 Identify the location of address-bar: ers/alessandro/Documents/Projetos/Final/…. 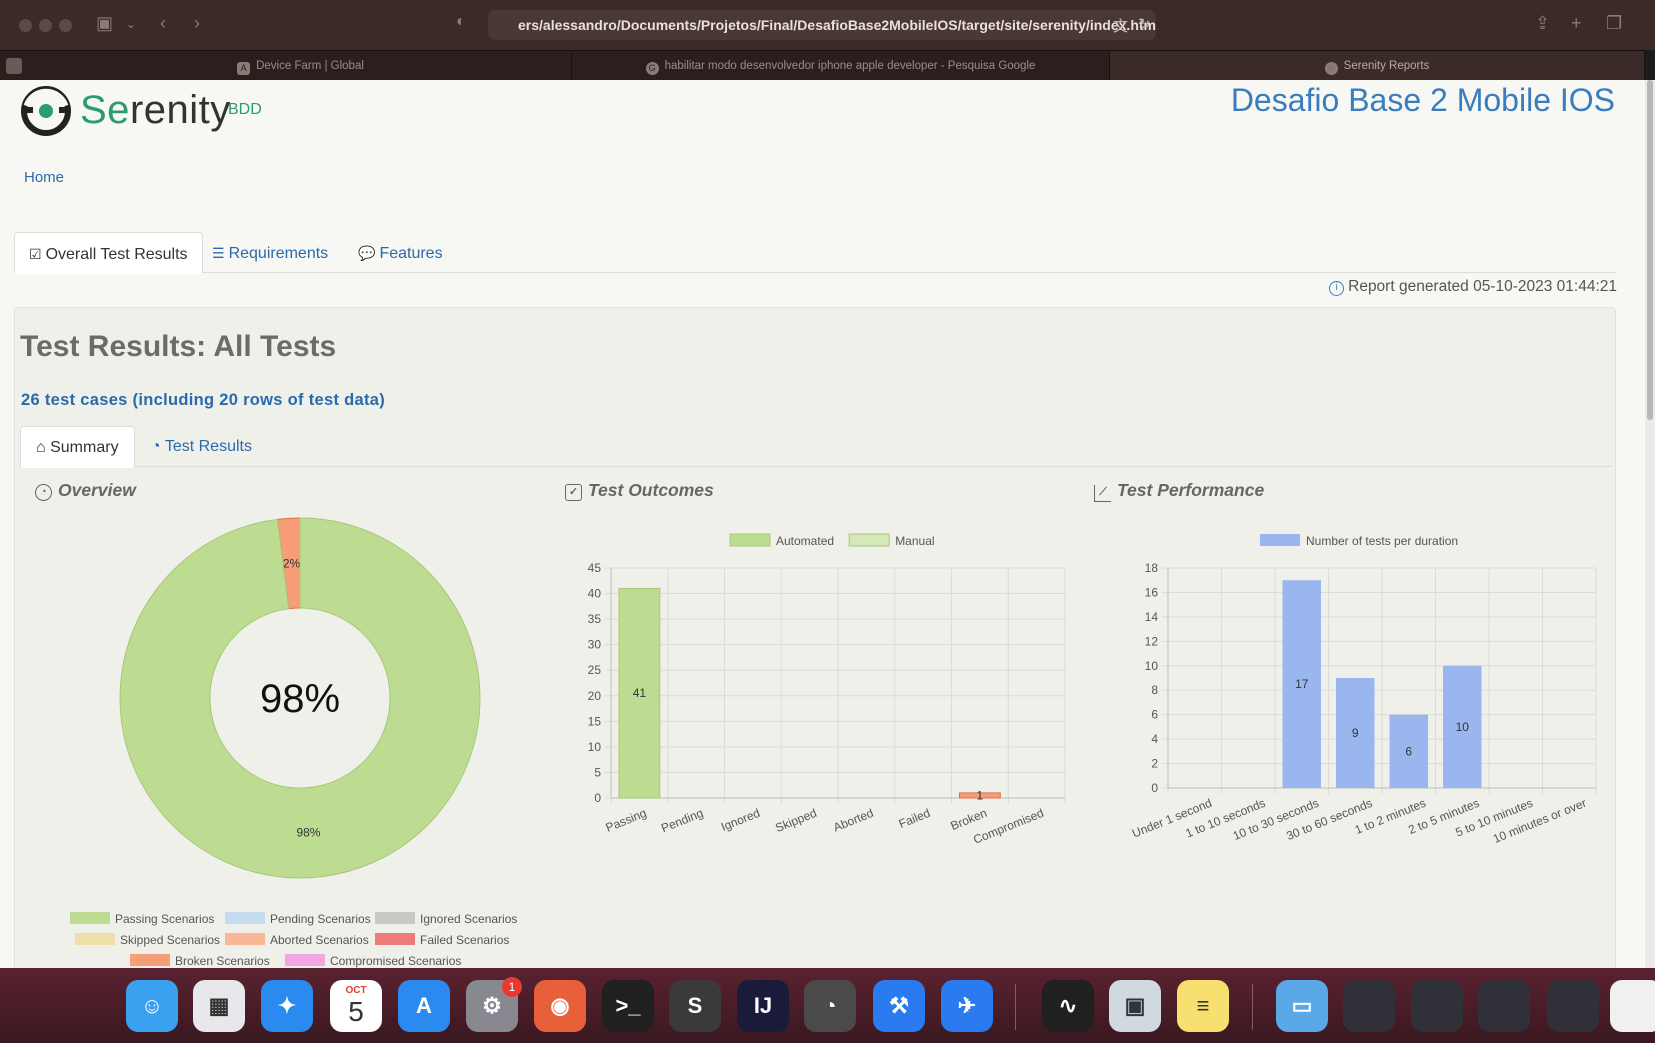
(822, 25).